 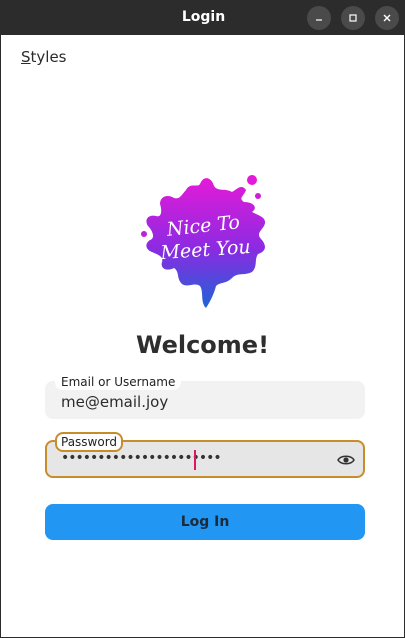 I want to click on welcome-heading: Welcome!, so click(x=202, y=345).